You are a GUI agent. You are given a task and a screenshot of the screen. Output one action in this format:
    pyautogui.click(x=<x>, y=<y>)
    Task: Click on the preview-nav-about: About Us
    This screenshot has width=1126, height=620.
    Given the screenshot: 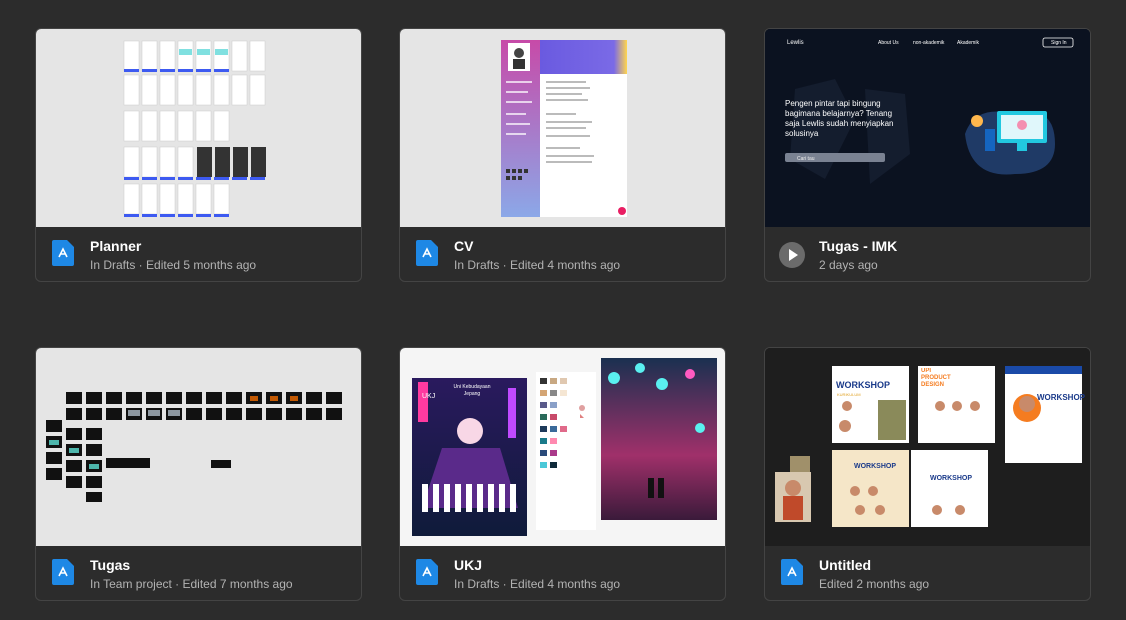 What is the action you would take?
    pyautogui.click(x=888, y=43)
    